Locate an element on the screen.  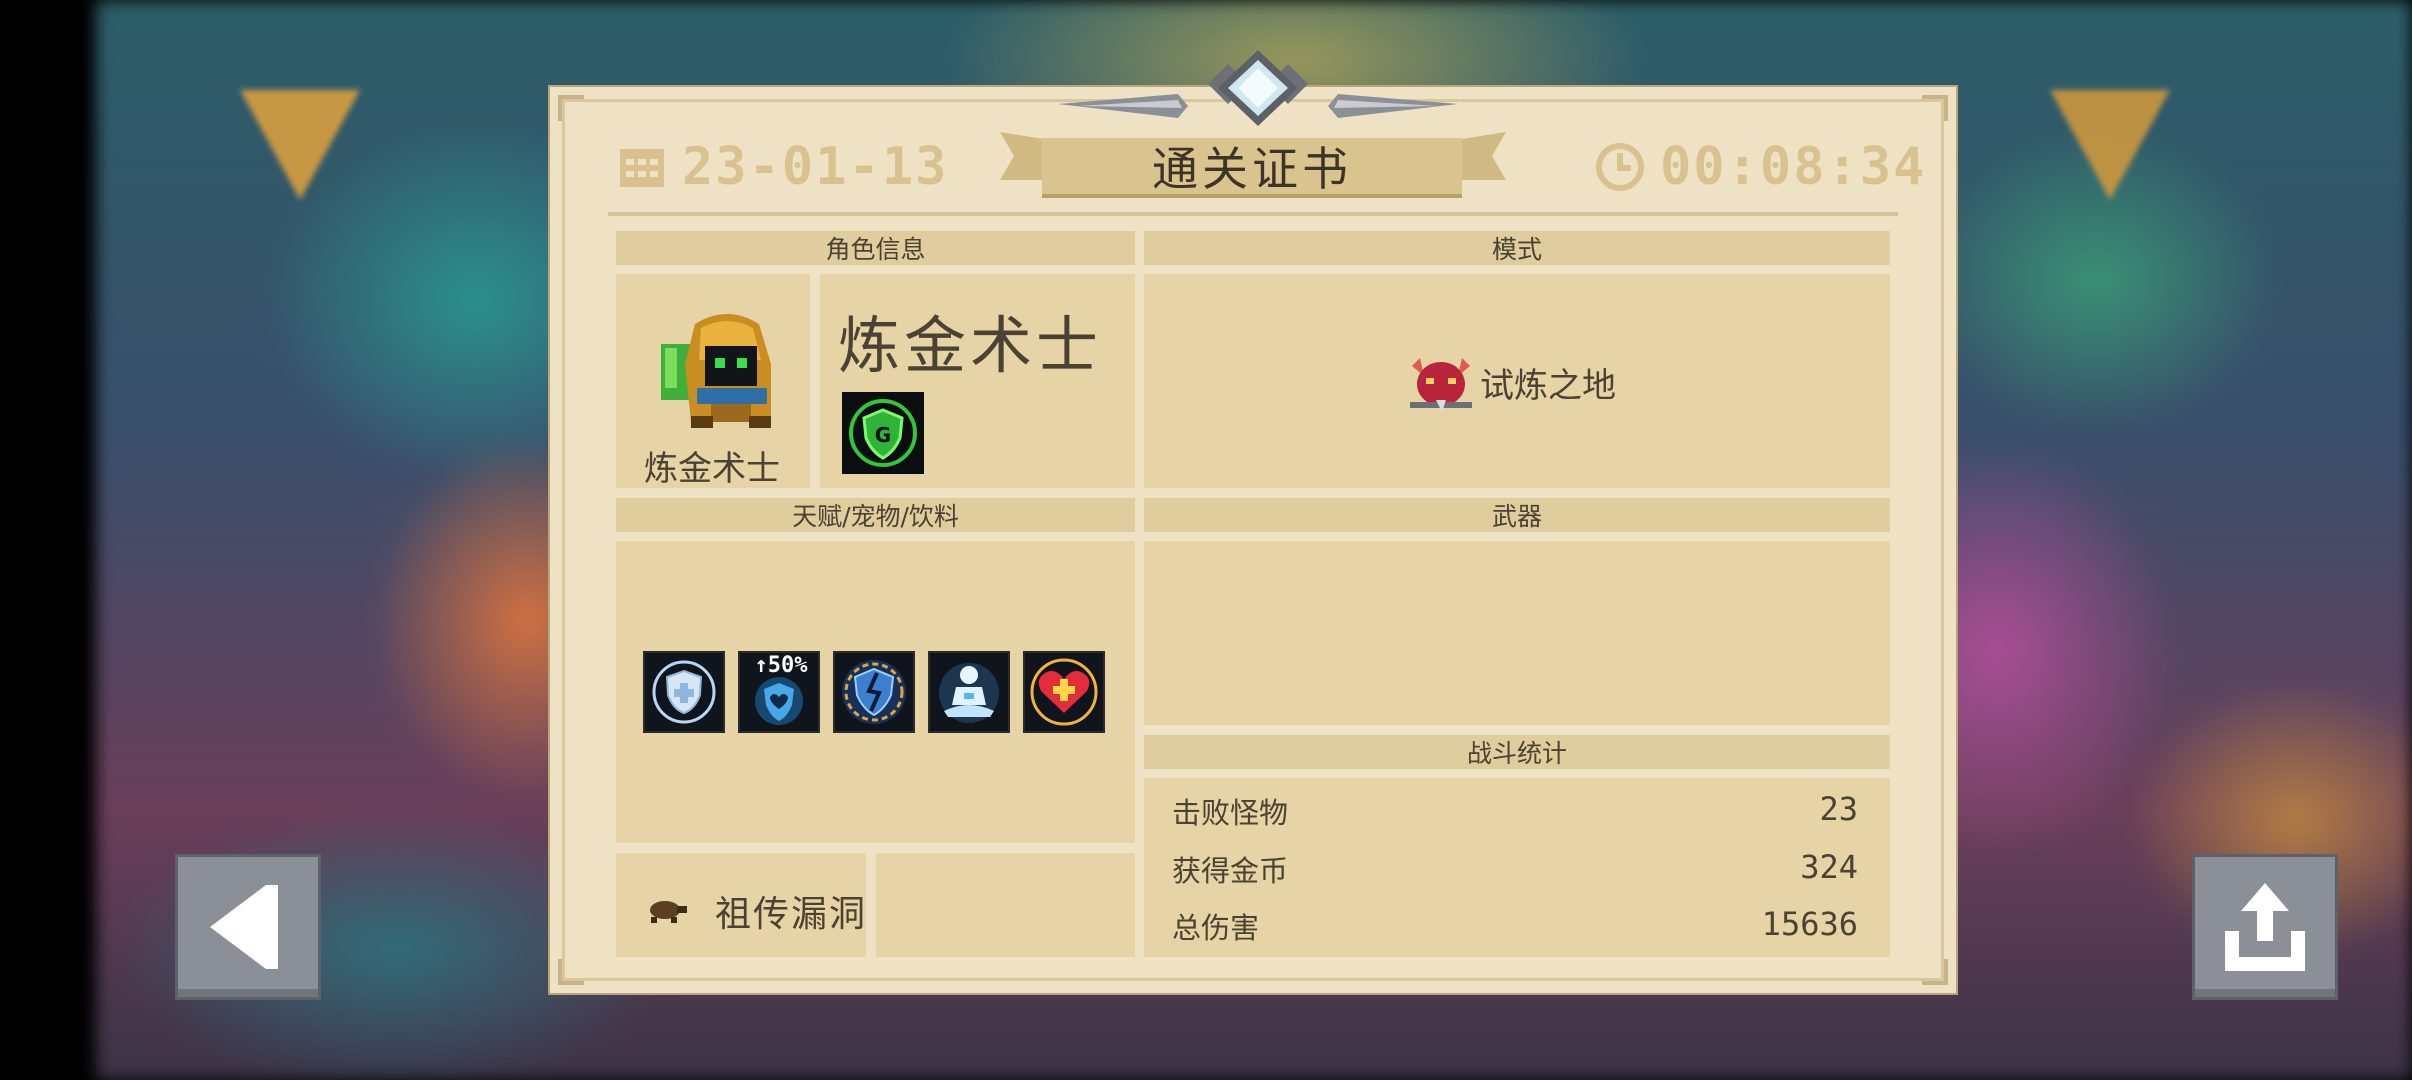
shield-buff-icon is located at coordinates (684, 692).